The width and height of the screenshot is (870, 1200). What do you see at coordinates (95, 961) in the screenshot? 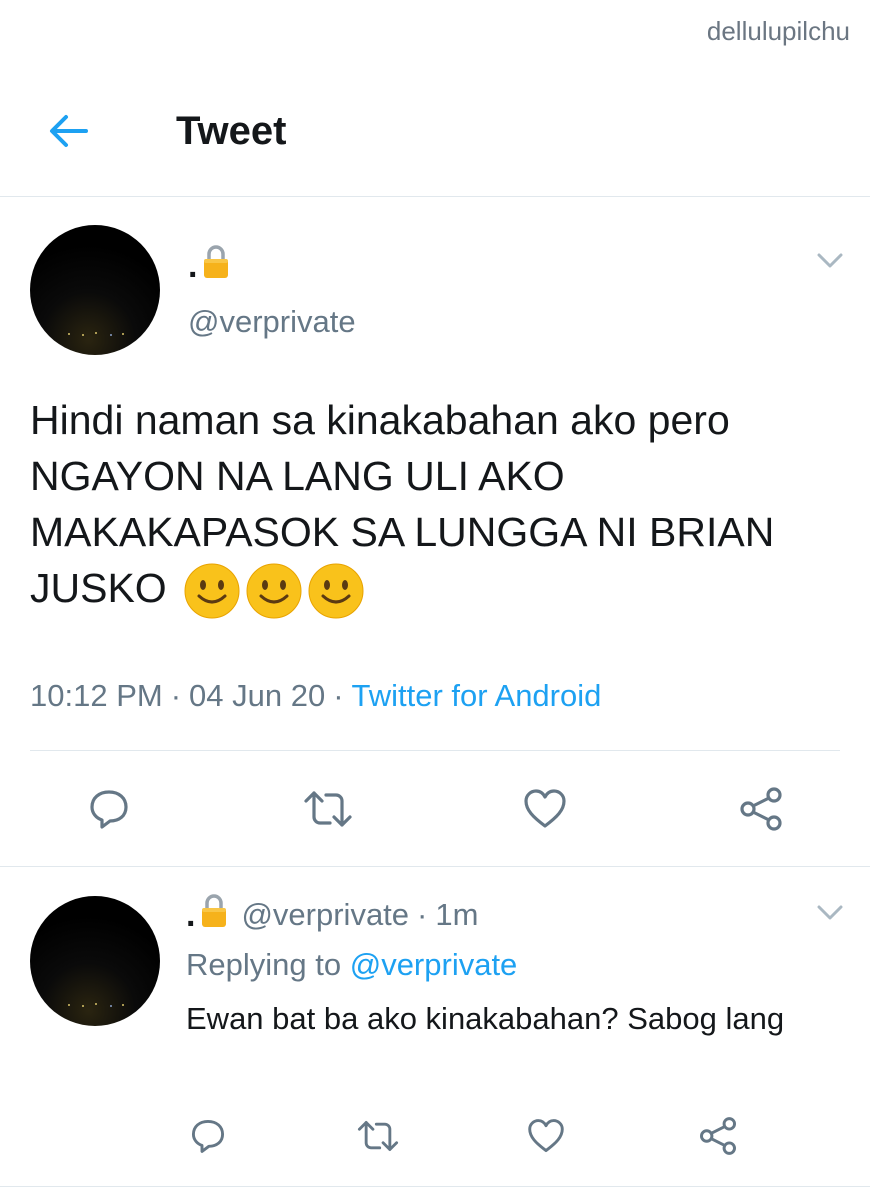
I see `reply-avatar` at bounding box center [95, 961].